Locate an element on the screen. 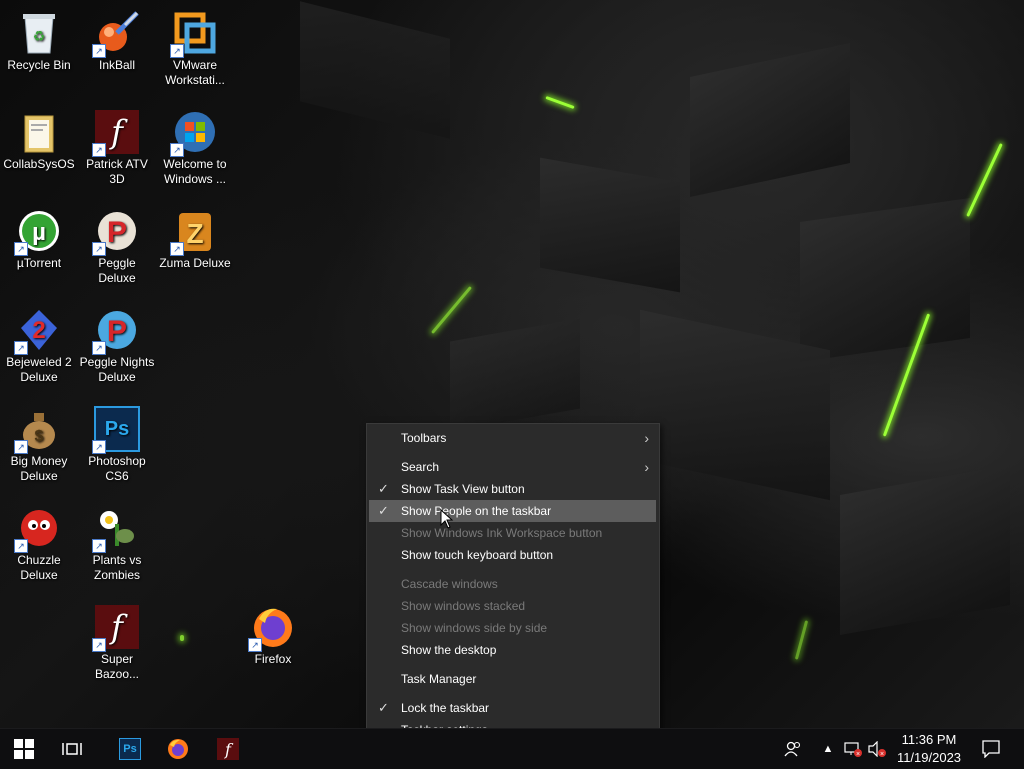  svg-text: µ is located at coordinates (39, 232).